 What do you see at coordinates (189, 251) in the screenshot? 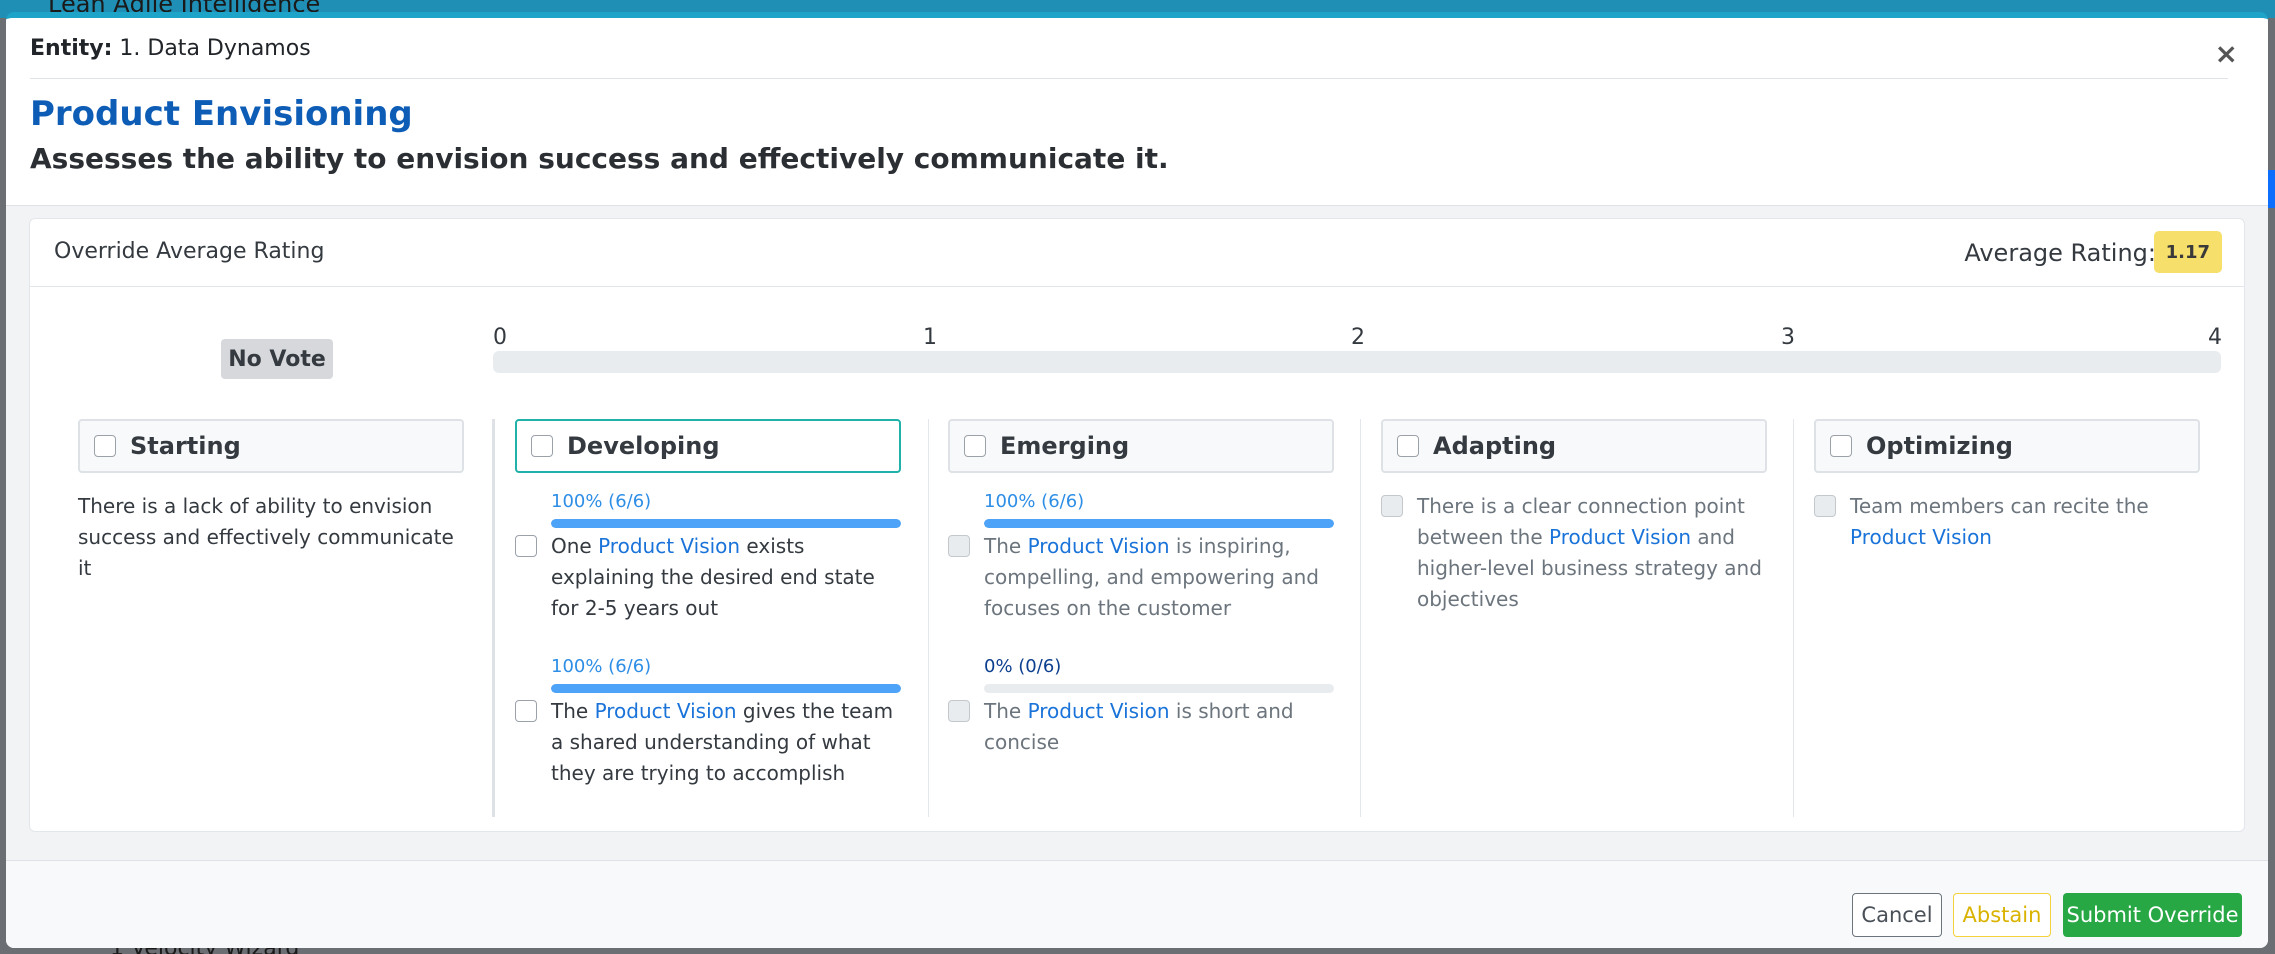
I see `card-title: Override Average Rating` at bounding box center [189, 251].